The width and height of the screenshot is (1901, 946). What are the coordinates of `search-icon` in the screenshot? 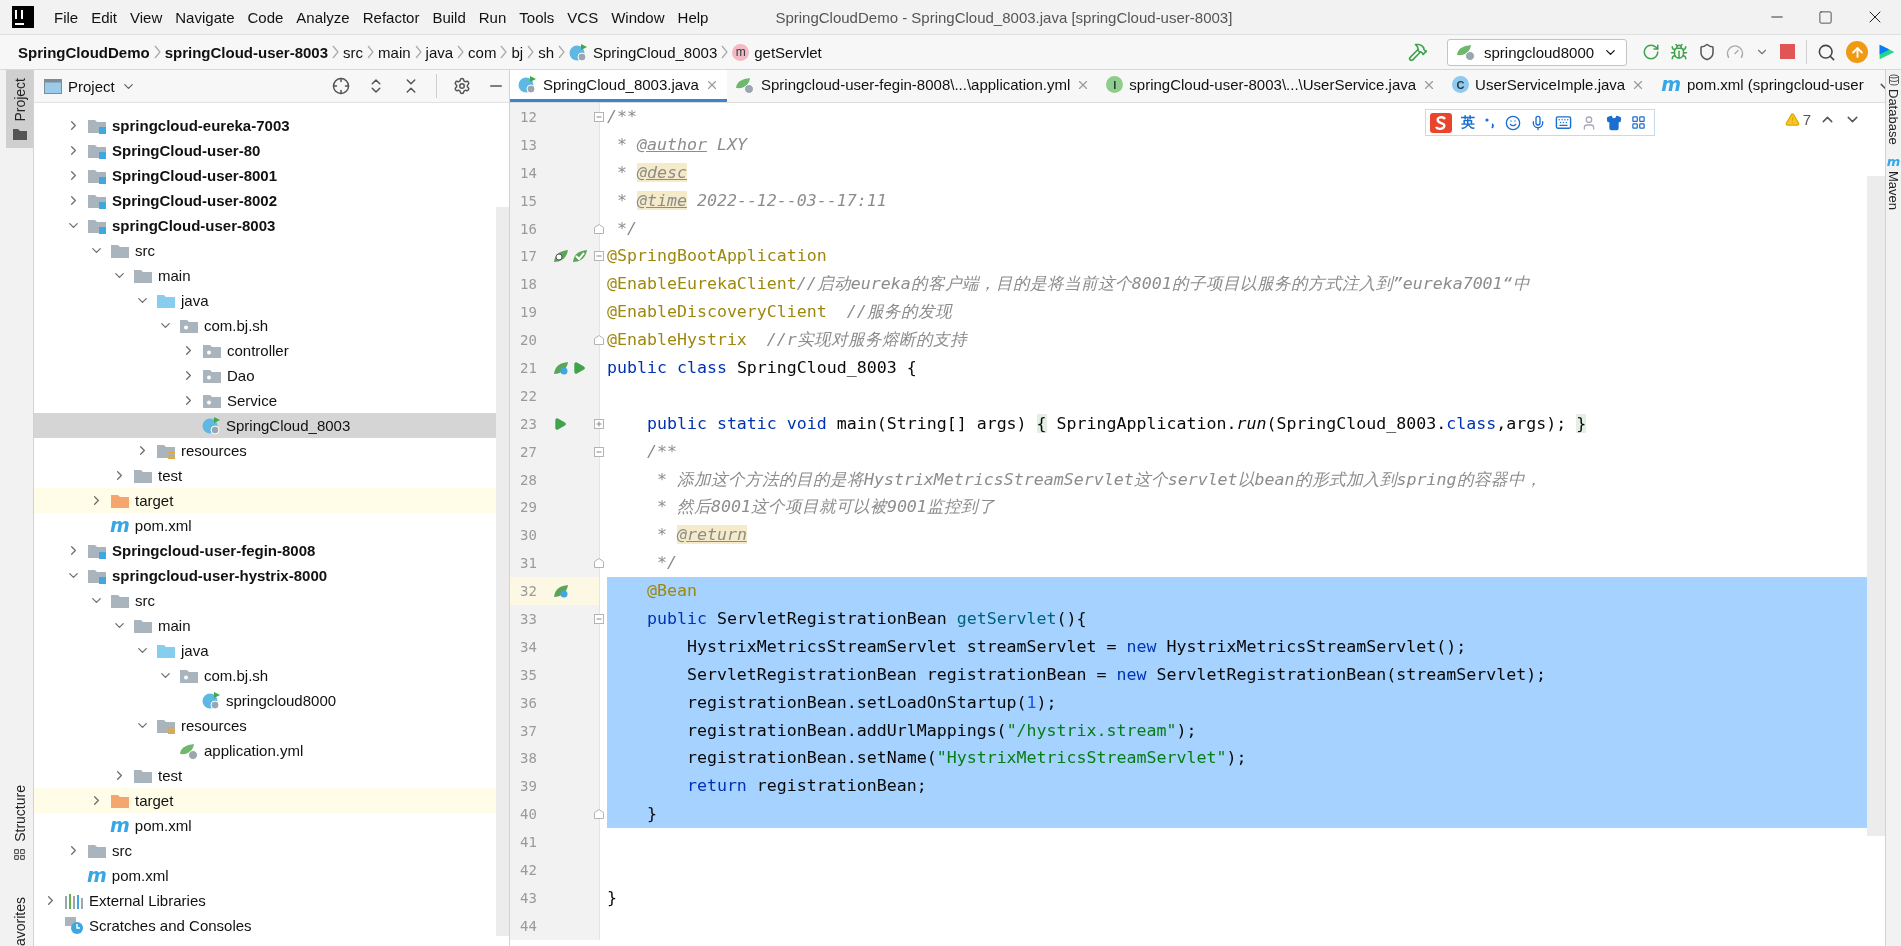 It's located at (1826, 52).